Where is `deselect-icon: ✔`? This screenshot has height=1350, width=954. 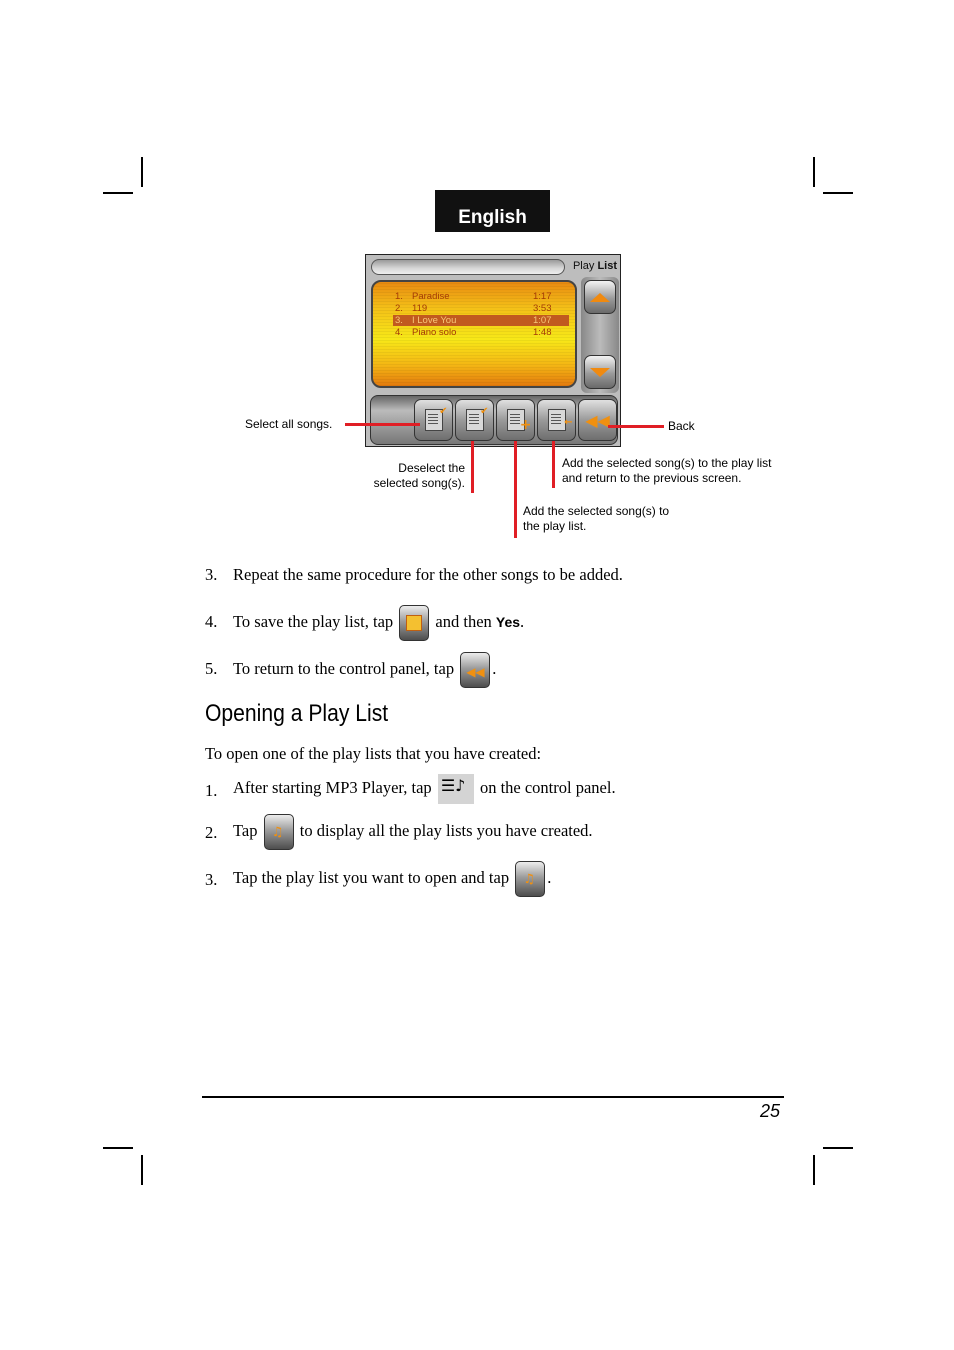
deselect-icon: ✔ is located at coordinates (477, 419).